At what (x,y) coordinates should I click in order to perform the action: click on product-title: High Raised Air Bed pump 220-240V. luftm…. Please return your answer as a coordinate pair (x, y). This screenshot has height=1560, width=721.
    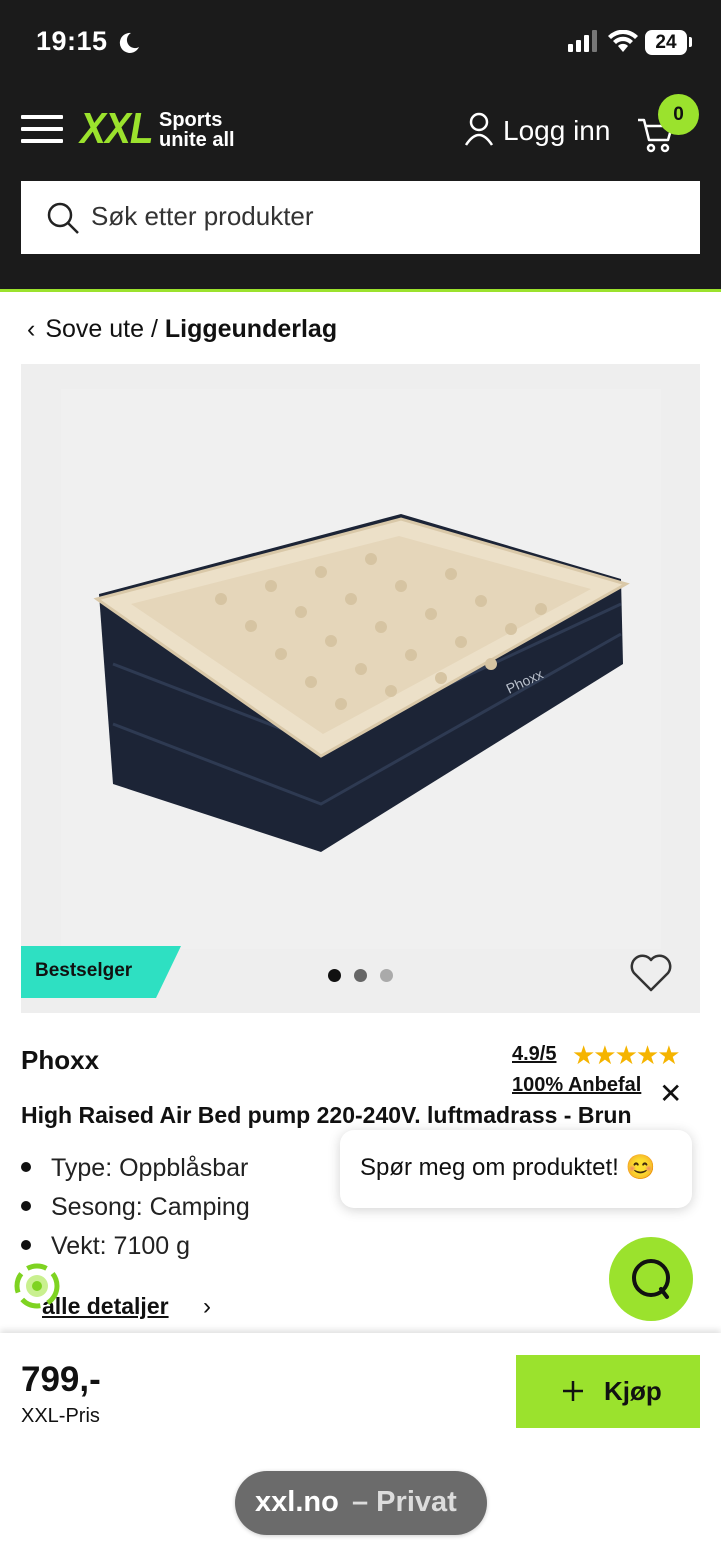
    Looking at the image, I should click on (326, 1115).